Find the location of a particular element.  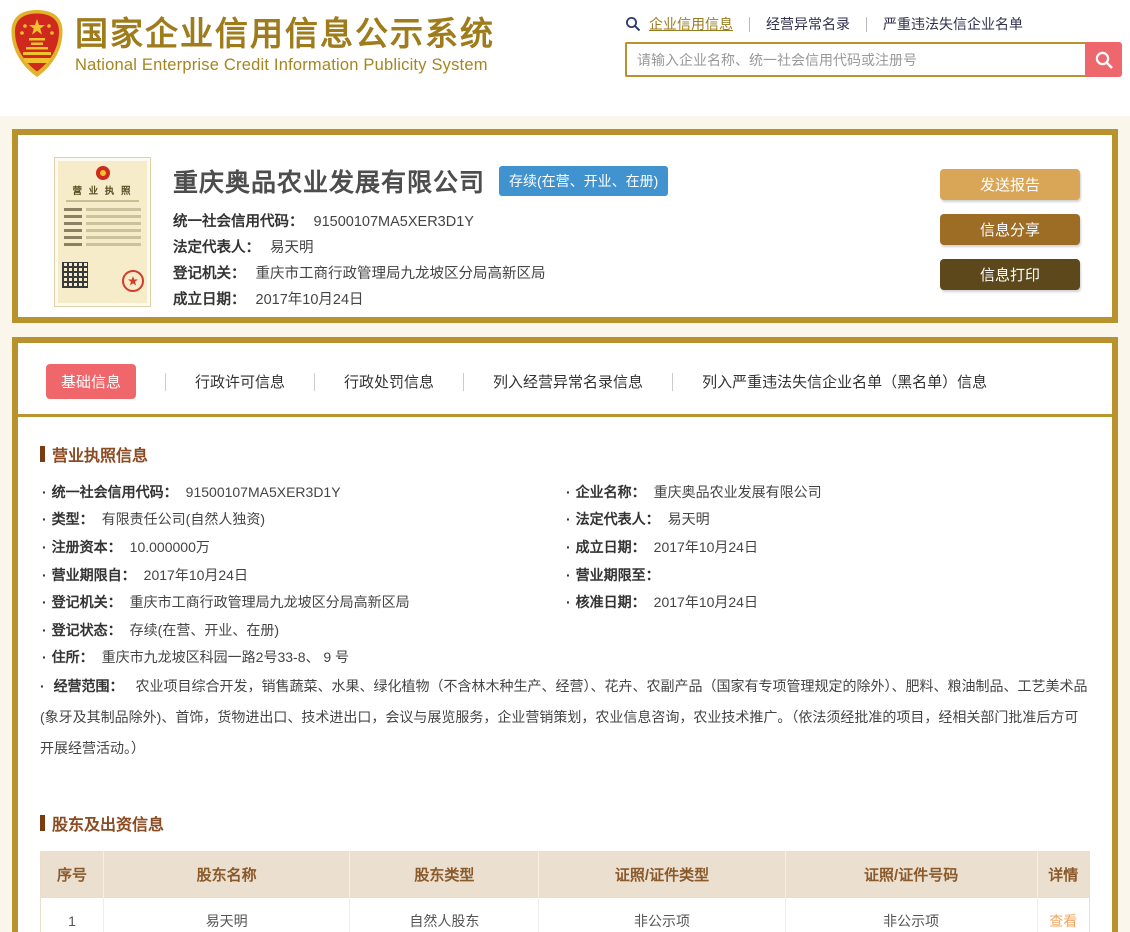

field-approval-date: 核准日期： 2017年10月24日 is located at coordinates (828, 602).